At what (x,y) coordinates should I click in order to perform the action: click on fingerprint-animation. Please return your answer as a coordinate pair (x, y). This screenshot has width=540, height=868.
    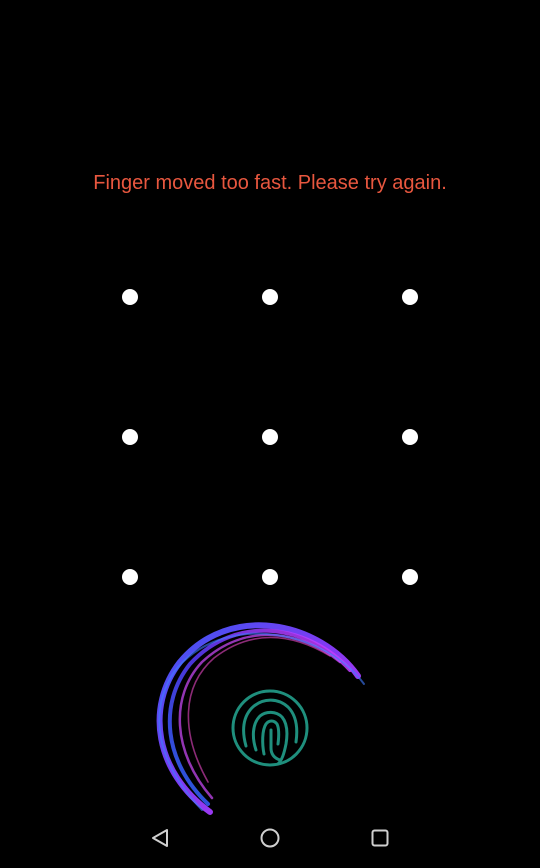
    Looking at the image, I should click on (260, 718).